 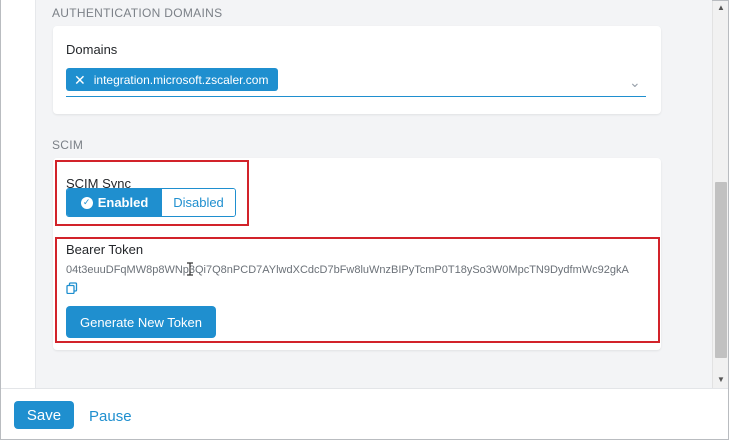 What do you see at coordinates (364, 413) in the screenshot?
I see `footer-bar: Save Pause` at bounding box center [364, 413].